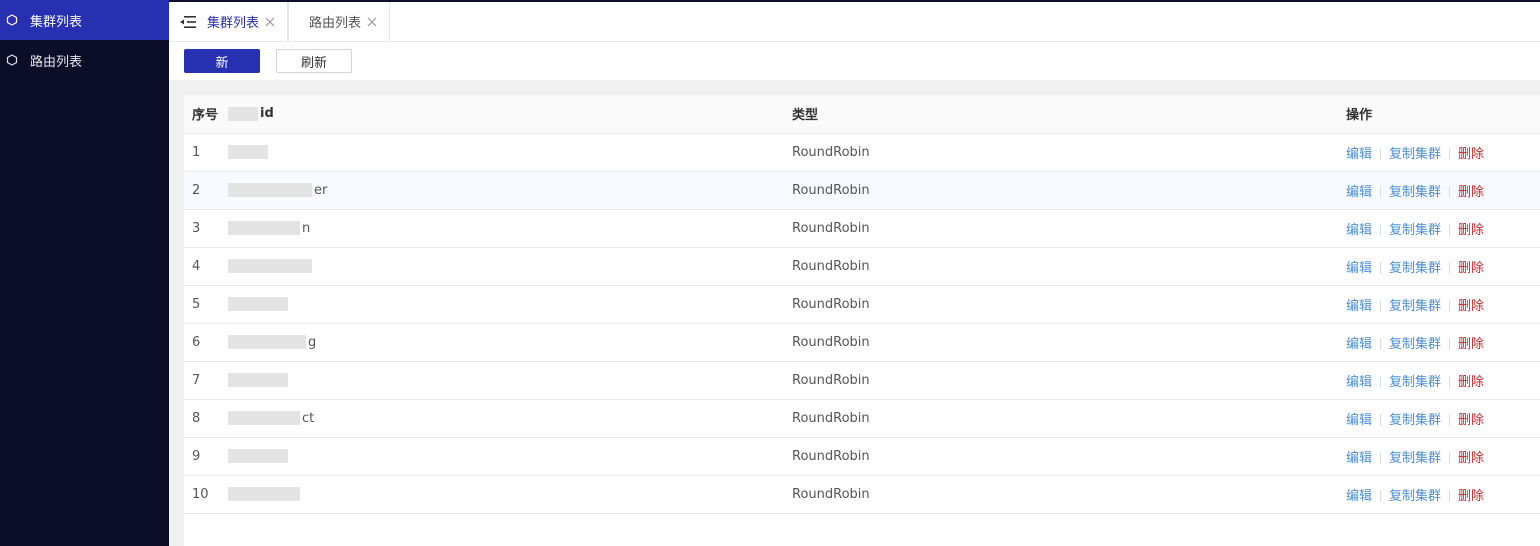 The height and width of the screenshot is (546, 1540). What do you see at coordinates (188, 21) in the screenshot?
I see `menu-fold-icon` at bounding box center [188, 21].